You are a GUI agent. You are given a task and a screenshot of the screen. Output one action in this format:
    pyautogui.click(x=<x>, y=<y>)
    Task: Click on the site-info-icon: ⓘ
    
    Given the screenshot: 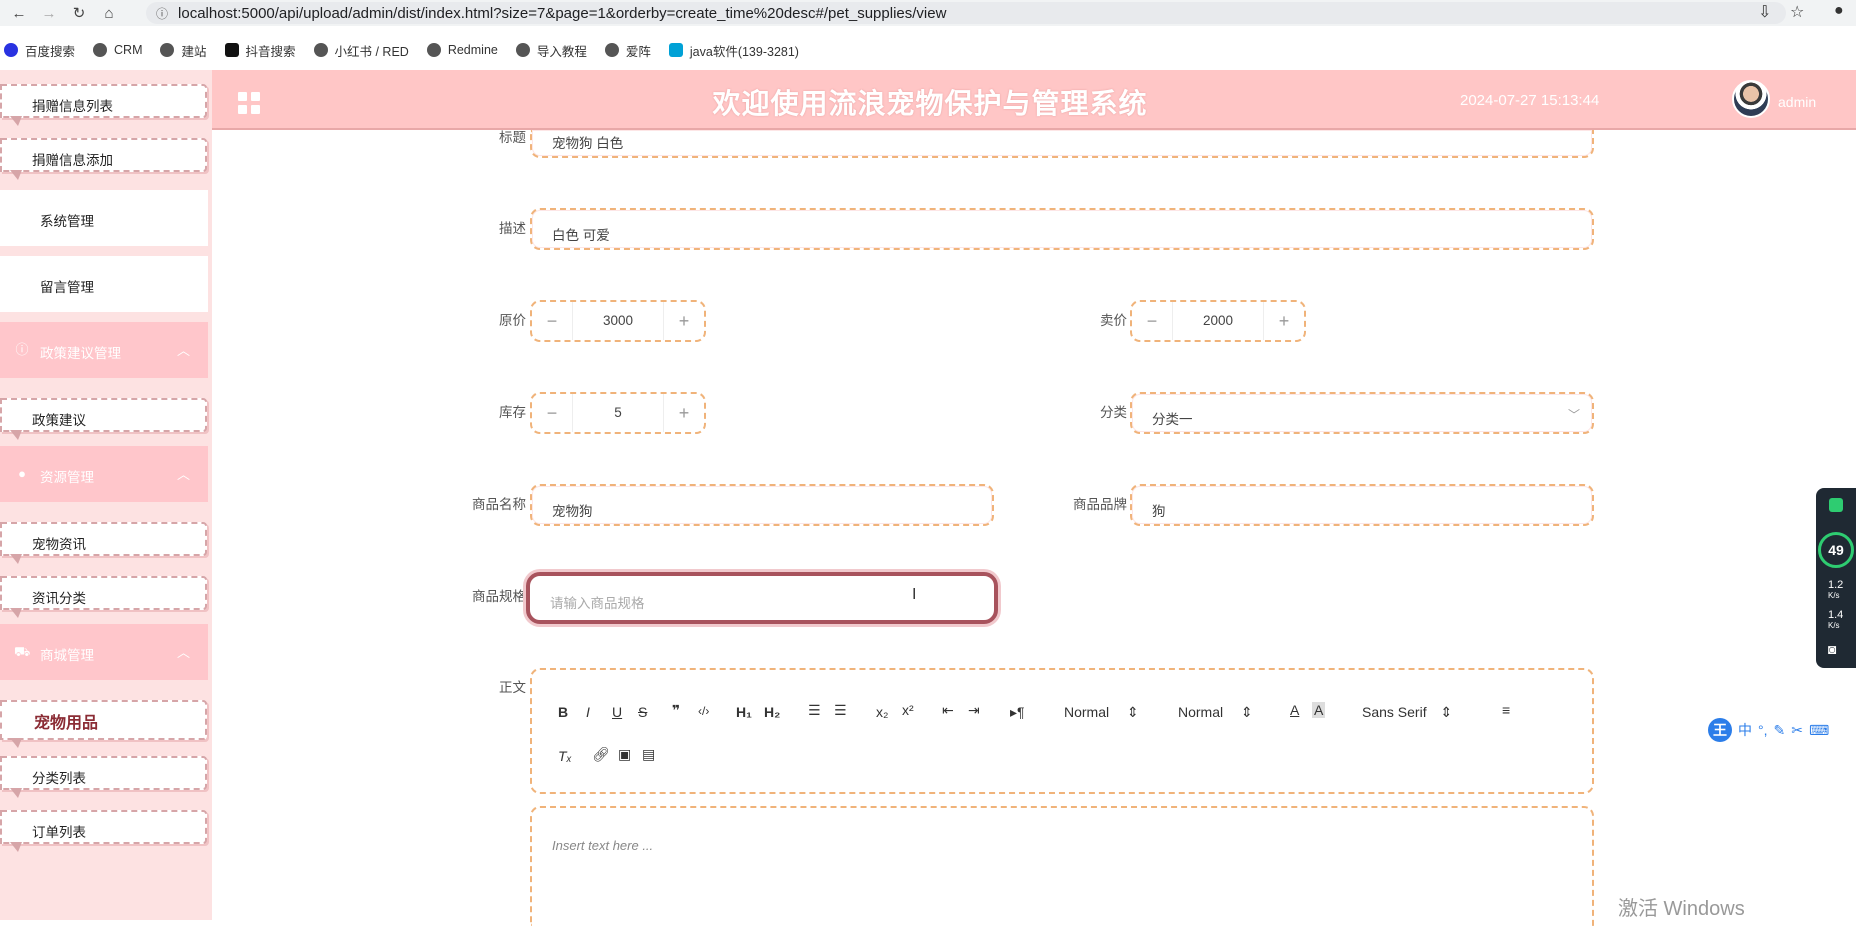 What is the action you would take?
    pyautogui.click(x=162, y=13)
    